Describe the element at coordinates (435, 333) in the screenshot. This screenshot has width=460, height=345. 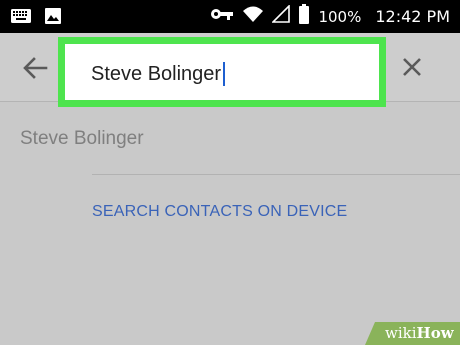
I see `watermark-how: How` at that location.